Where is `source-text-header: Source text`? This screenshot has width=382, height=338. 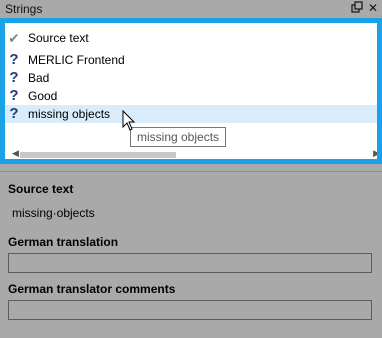
source-text-header: Source text is located at coordinates (41, 189).